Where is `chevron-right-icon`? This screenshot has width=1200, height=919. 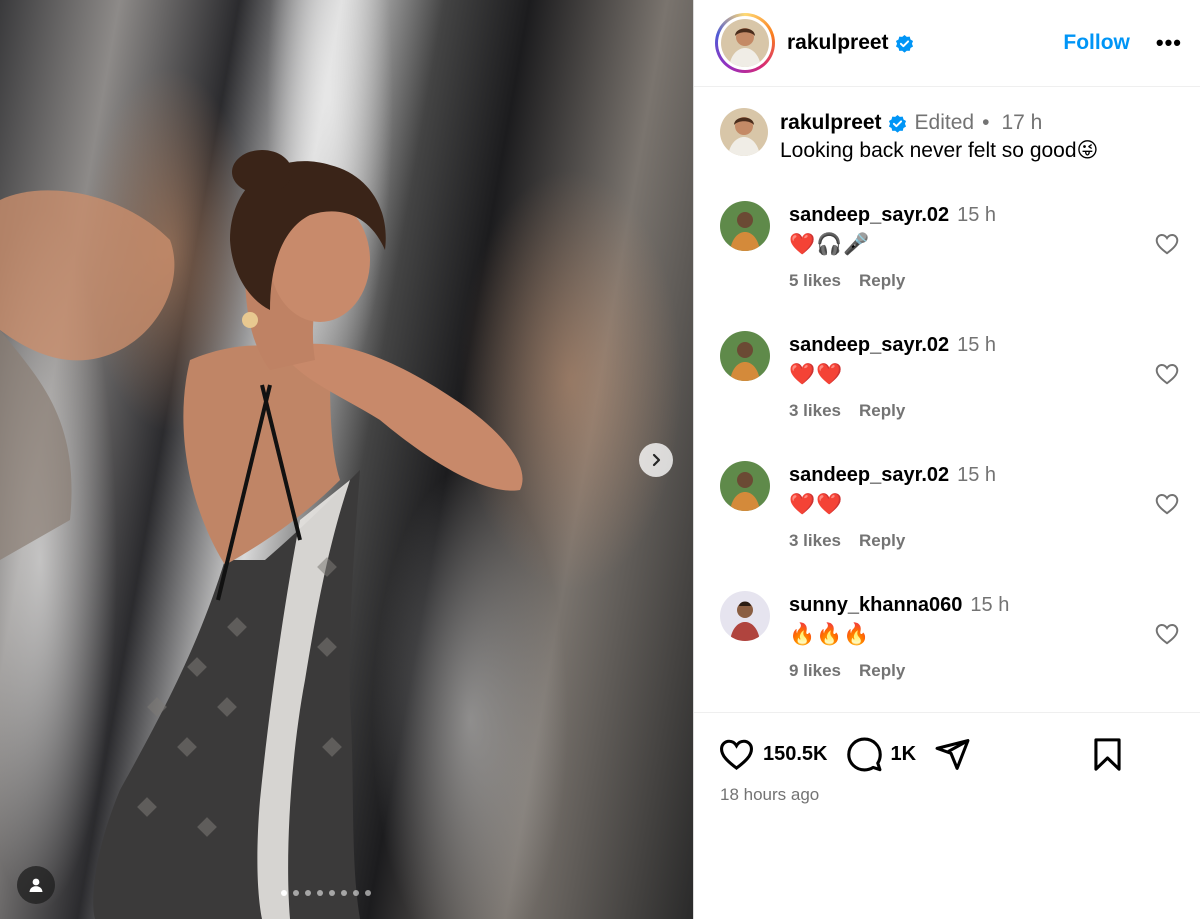 chevron-right-icon is located at coordinates (656, 460).